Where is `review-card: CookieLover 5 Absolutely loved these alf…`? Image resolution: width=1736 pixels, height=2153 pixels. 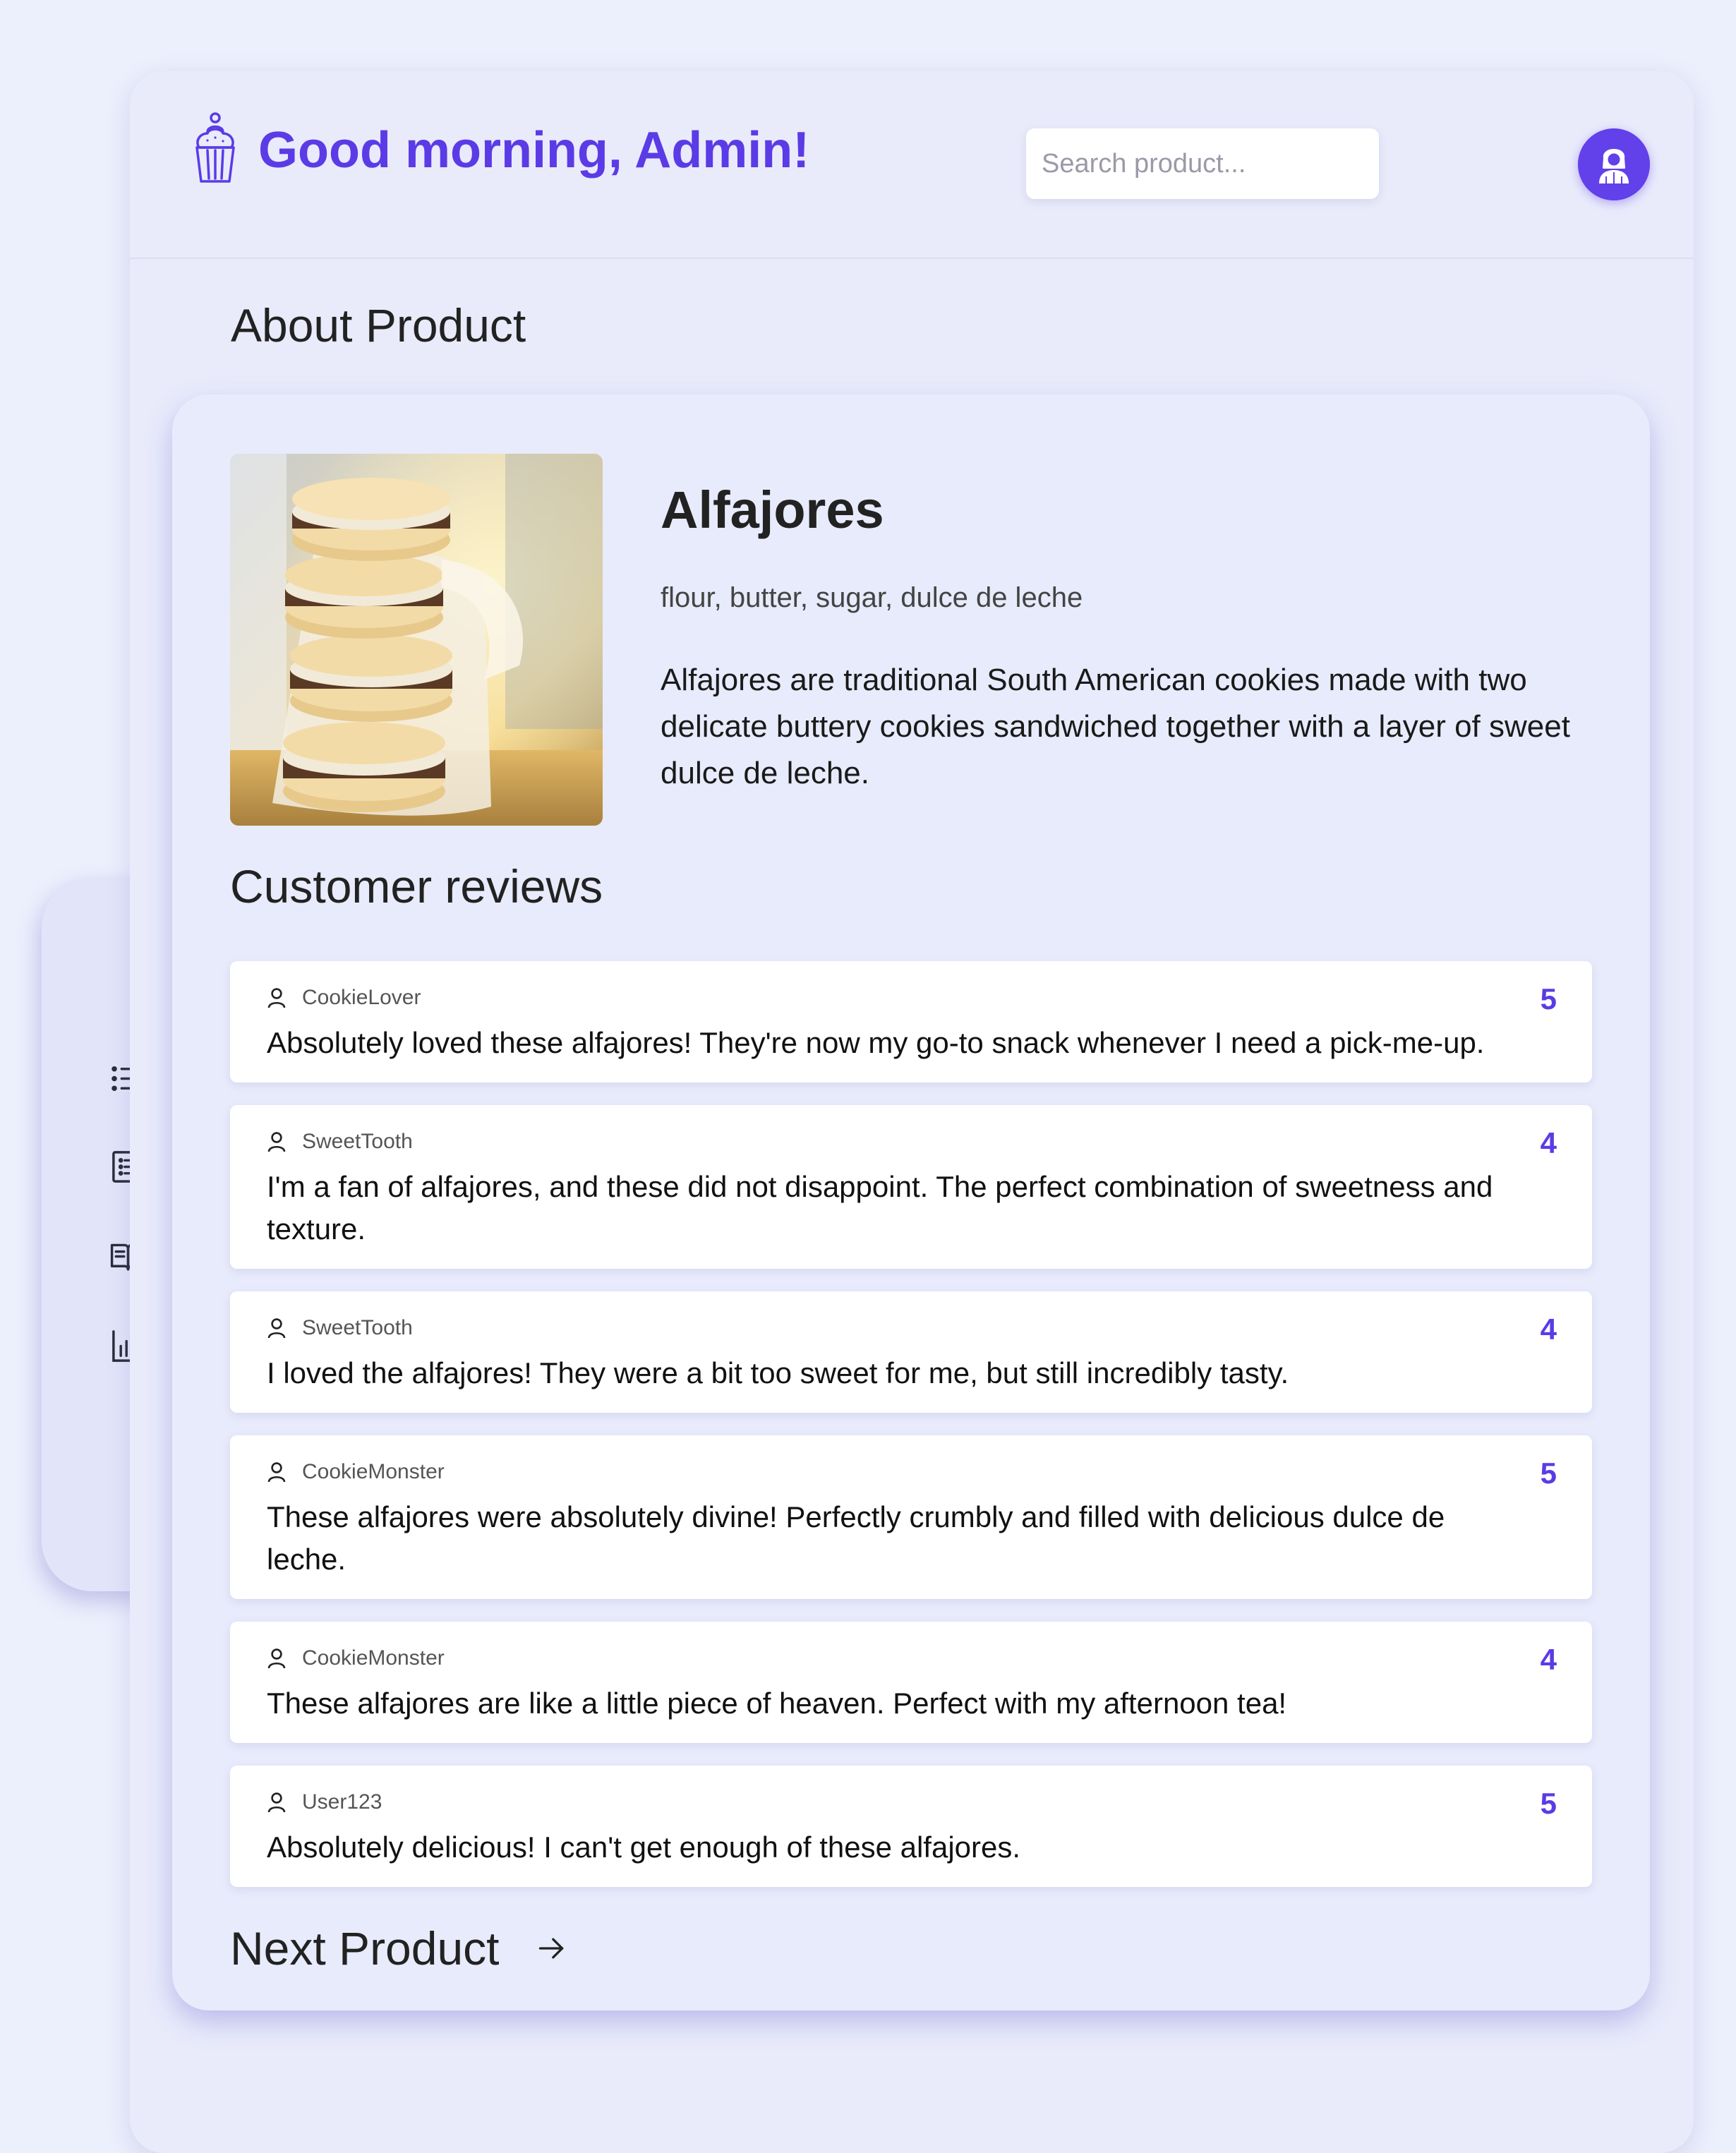
review-card: CookieLover 5 Absolutely loved these alf… is located at coordinates (911, 1021).